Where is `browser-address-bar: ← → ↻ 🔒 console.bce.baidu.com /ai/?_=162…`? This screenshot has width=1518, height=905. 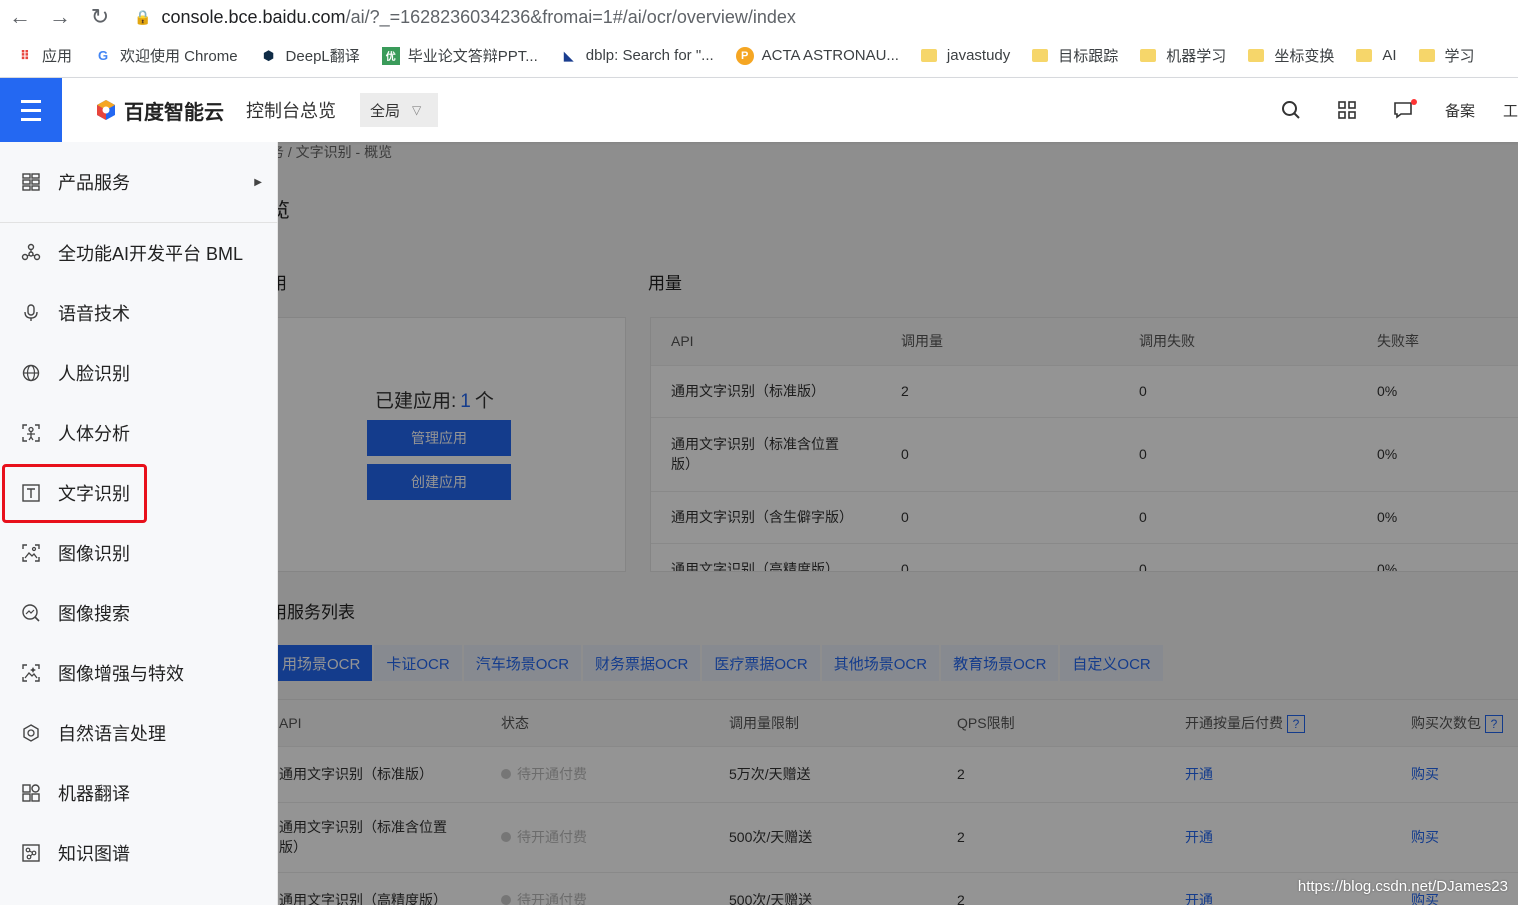 browser-address-bar: ← → ↻ 🔒 console.bce.baidu.com /ai/?_=162… is located at coordinates (759, 17).